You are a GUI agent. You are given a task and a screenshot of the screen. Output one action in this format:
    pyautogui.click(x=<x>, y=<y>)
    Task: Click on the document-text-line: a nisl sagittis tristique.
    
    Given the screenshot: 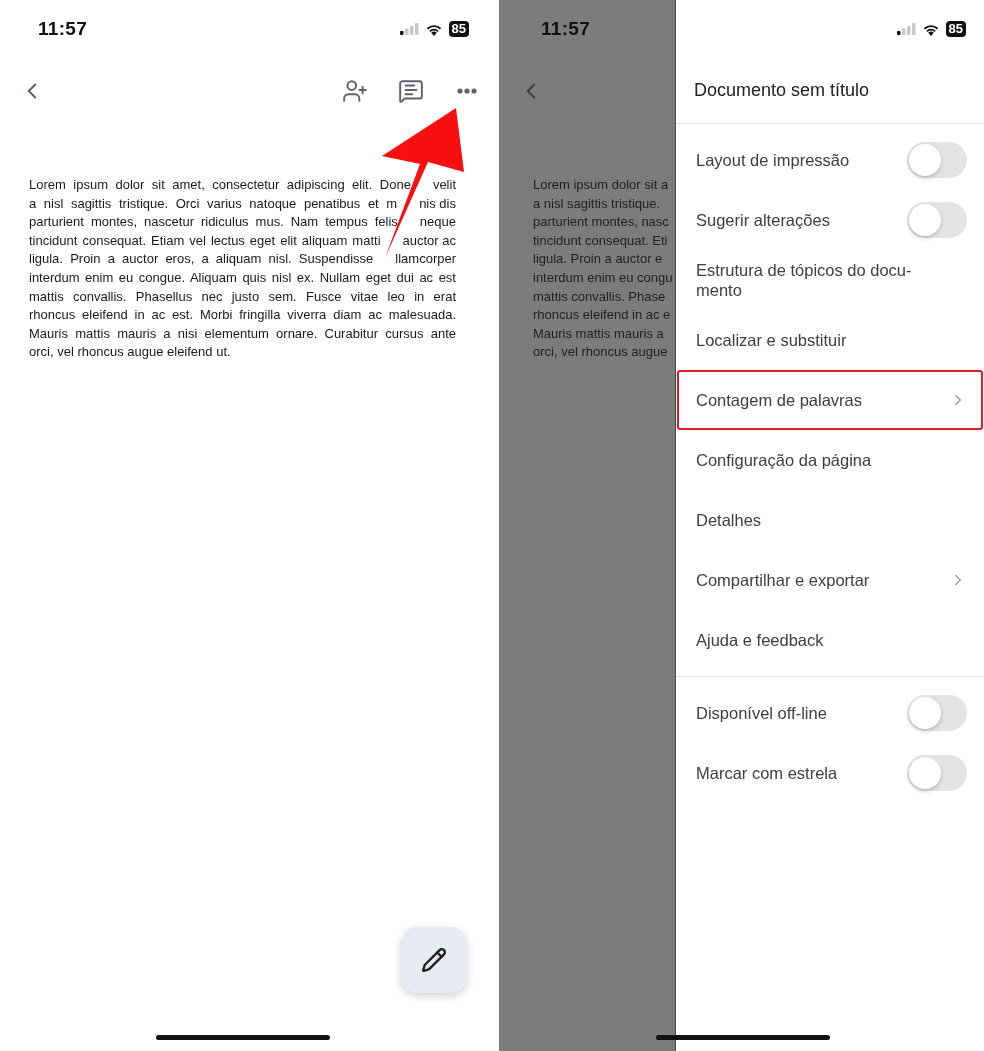 What is the action you would take?
    pyautogui.click(x=597, y=203)
    